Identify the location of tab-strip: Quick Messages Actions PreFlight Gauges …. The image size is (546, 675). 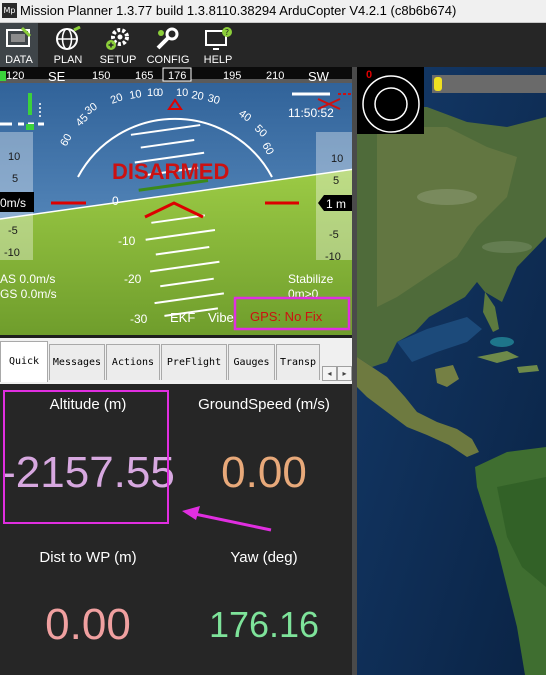
(177, 361).